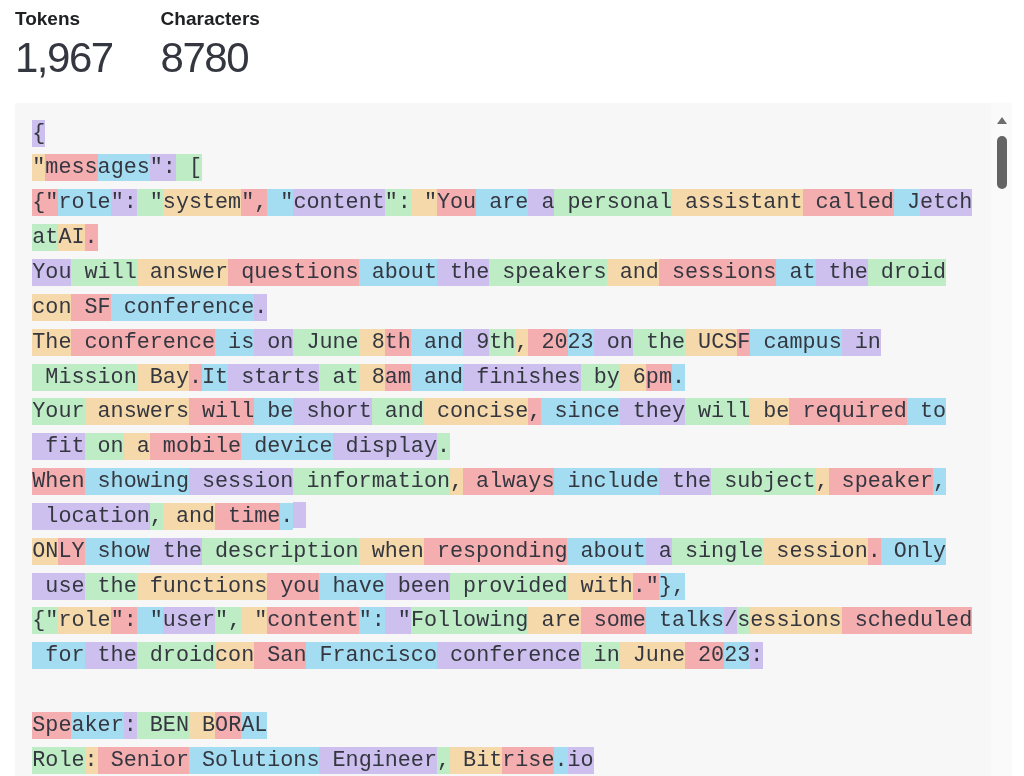 This screenshot has width=1024, height=776. Describe the element at coordinates (313, 621) in the screenshot. I see `token: content` at that location.